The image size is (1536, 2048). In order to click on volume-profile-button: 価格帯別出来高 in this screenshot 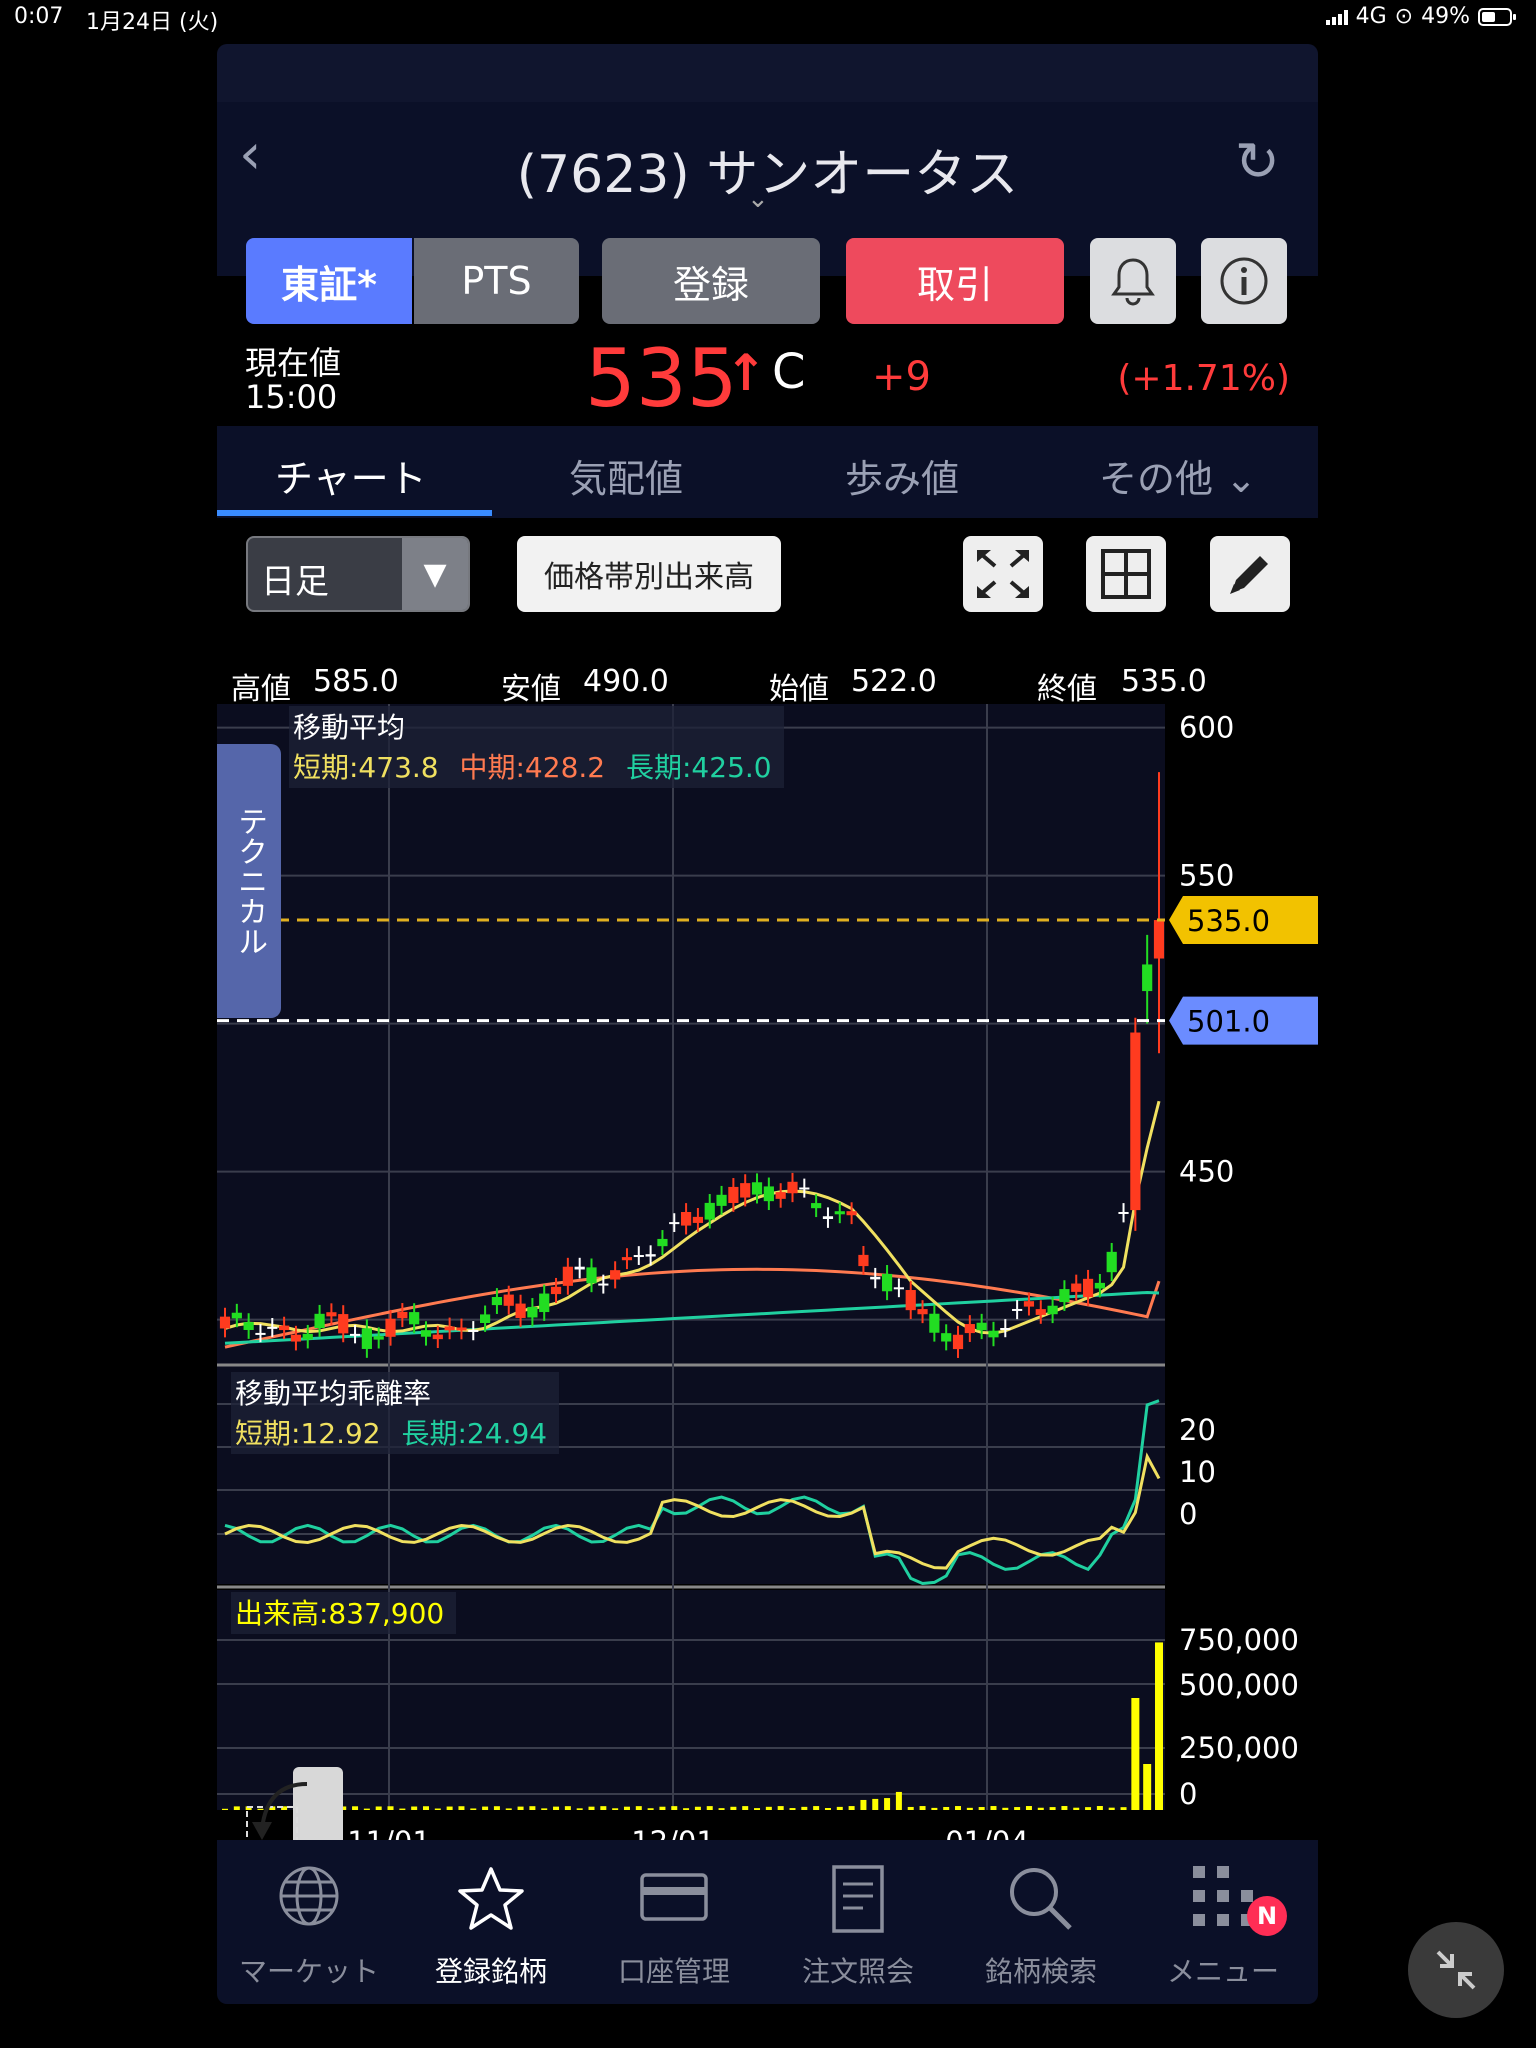, I will do `click(649, 574)`.